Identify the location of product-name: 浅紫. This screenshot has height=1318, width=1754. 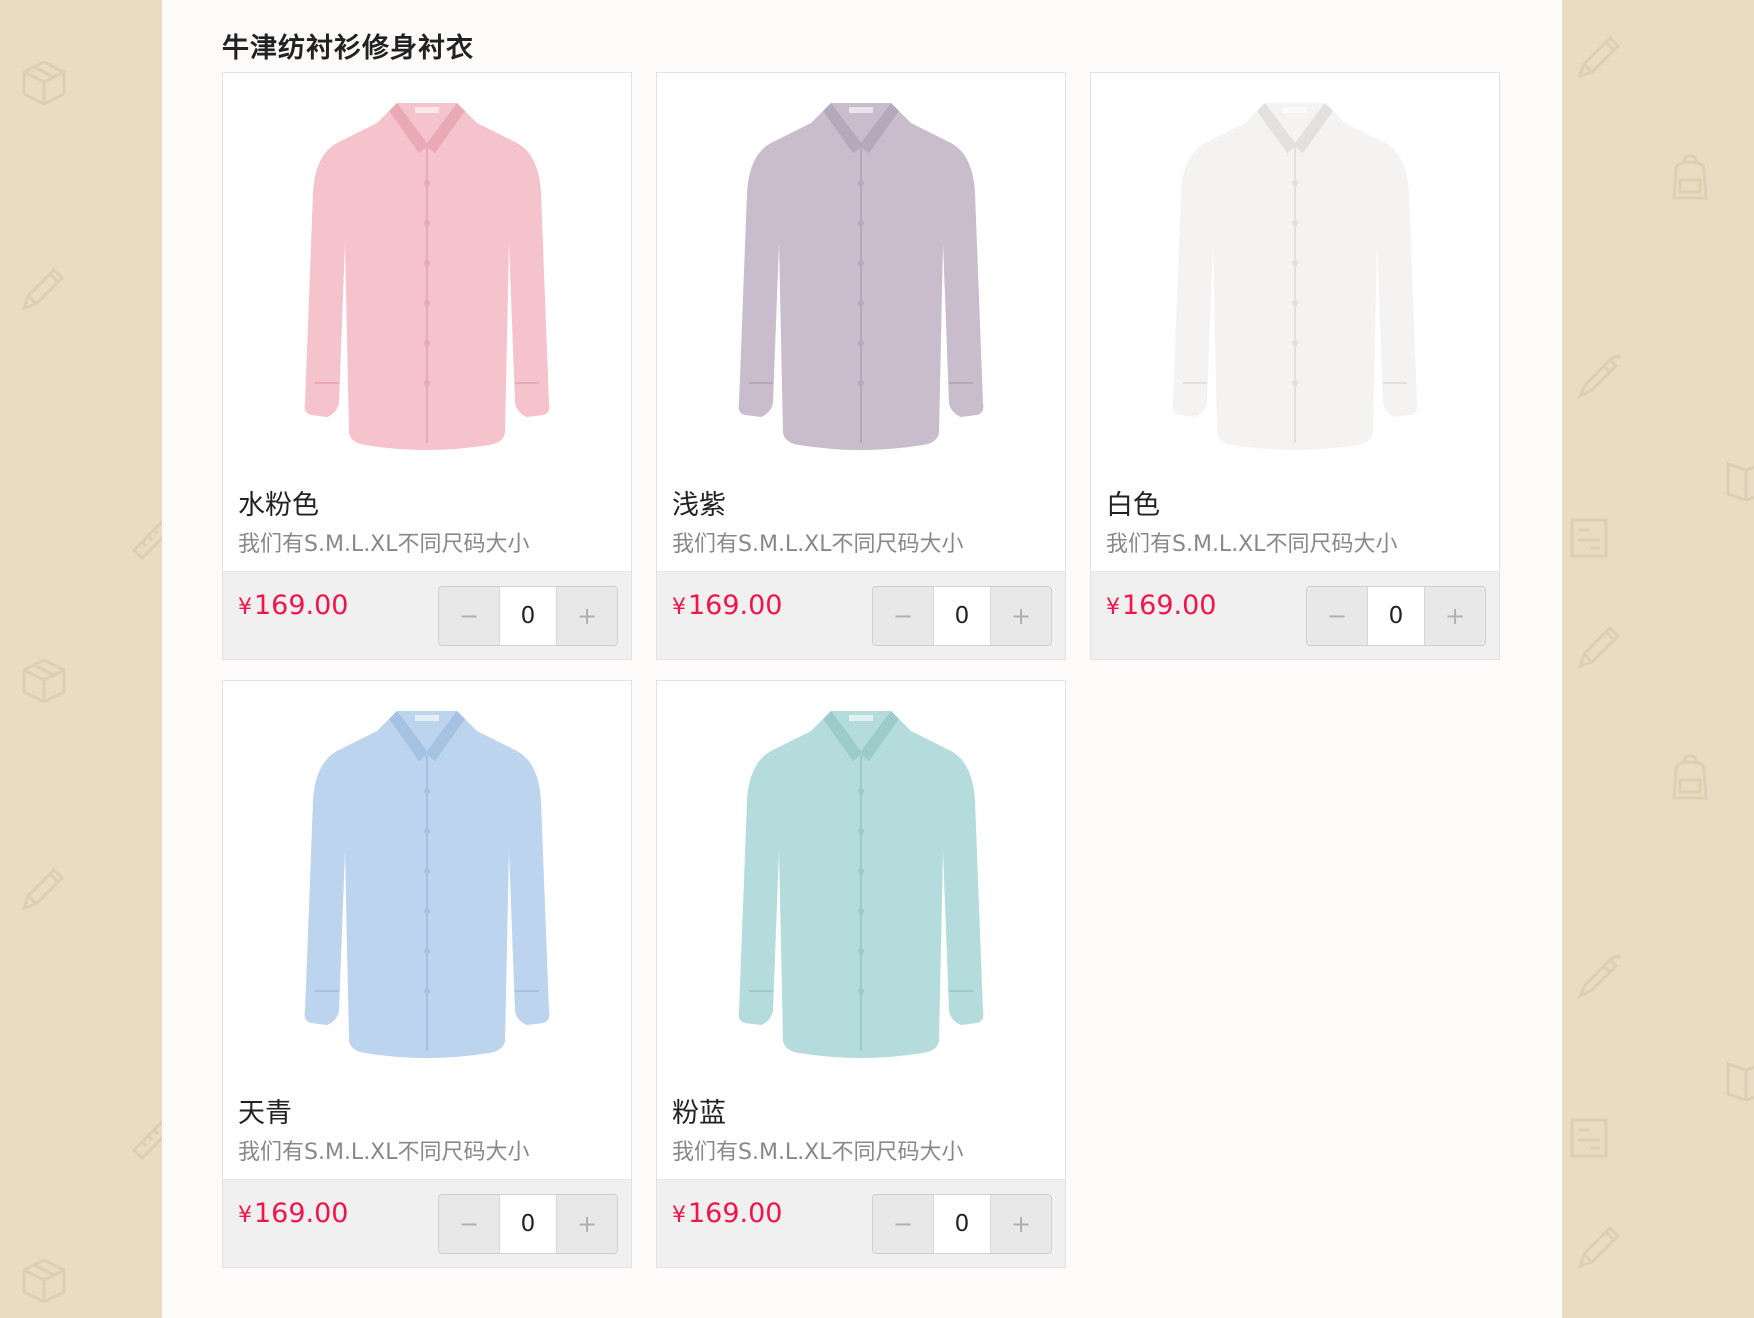
(699, 505).